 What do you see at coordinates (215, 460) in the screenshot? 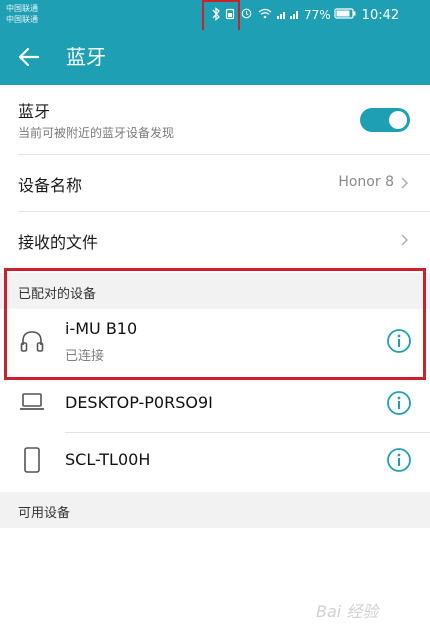
I see `paired-device-row: SCL-TL00H` at bounding box center [215, 460].